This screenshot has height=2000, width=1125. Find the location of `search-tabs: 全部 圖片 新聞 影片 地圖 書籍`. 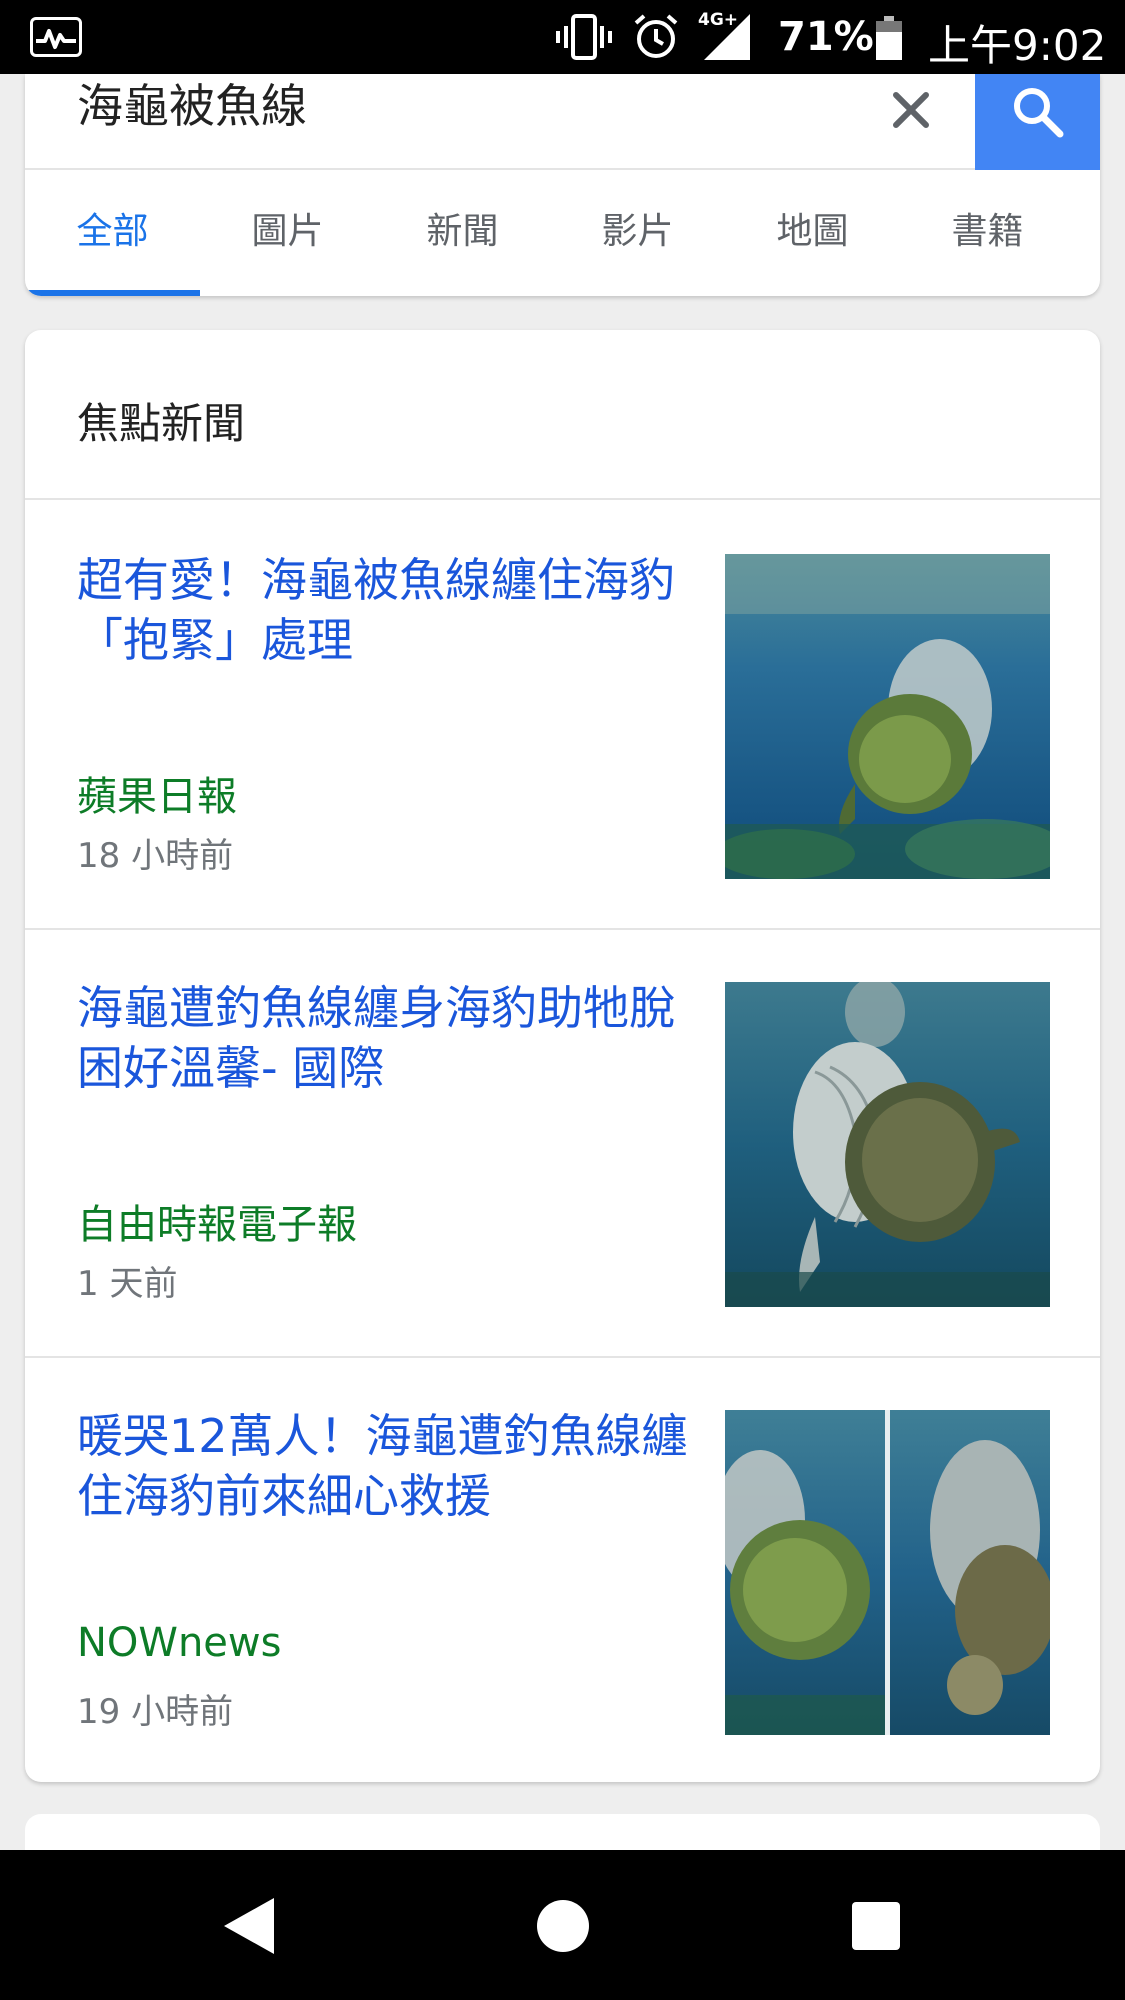

search-tabs: 全部 圖片 新聞 影片 地圖 書籍 is located at coordinates (562, 234).